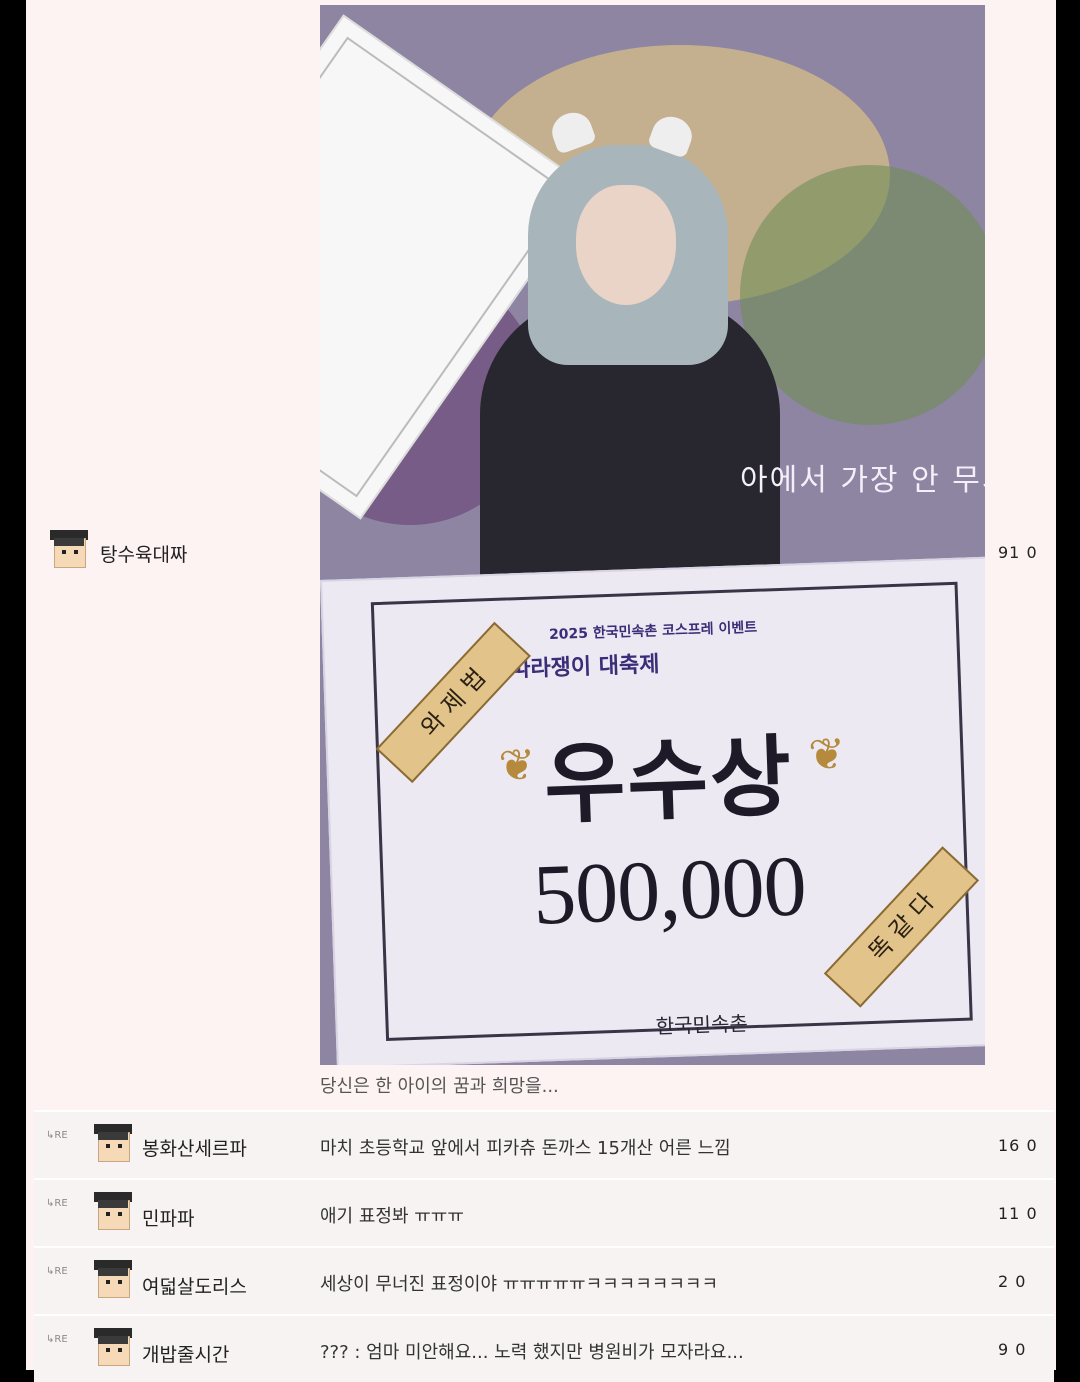 This screenshot has width=1080, height=1382. Describe the element at coordinates (669, 890) in the screenshot. I see `award-amount: 500,000` at that location.